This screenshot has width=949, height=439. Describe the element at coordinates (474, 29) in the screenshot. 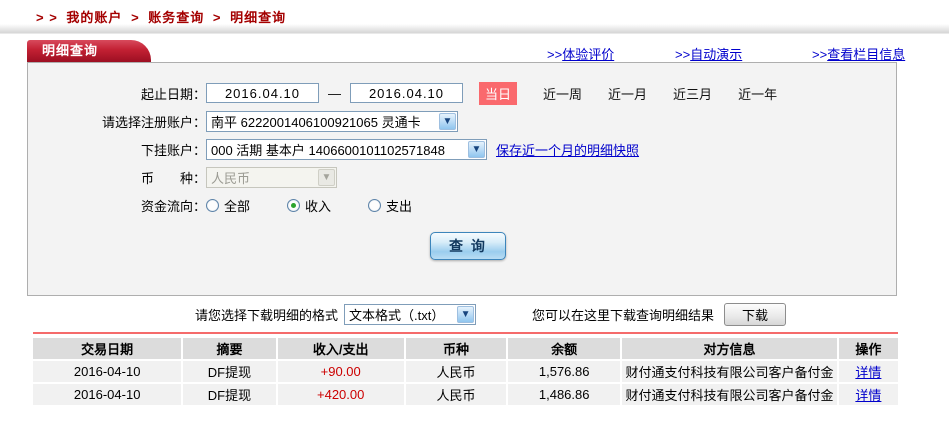

I see `top-divider` at that location.